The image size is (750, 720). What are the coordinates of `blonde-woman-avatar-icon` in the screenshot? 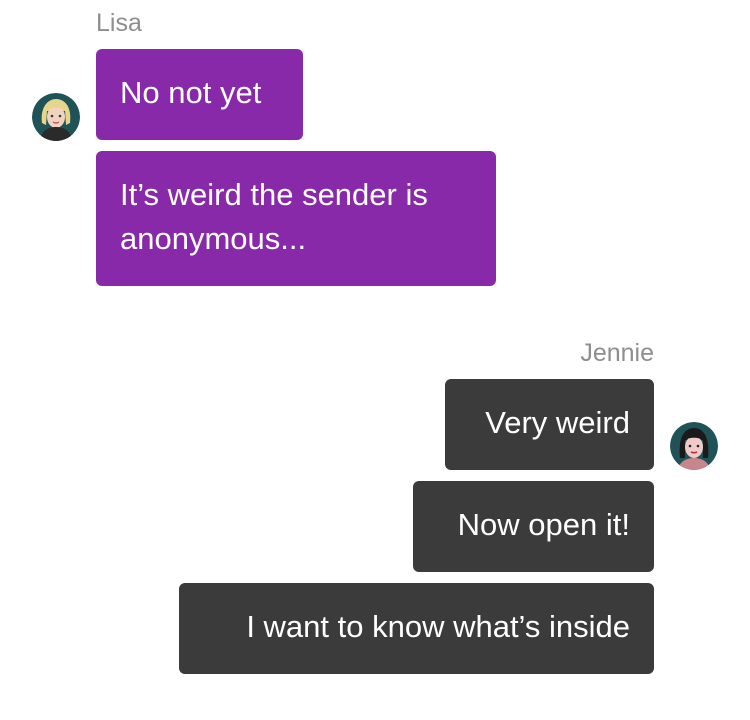 It's located at (56, 117).